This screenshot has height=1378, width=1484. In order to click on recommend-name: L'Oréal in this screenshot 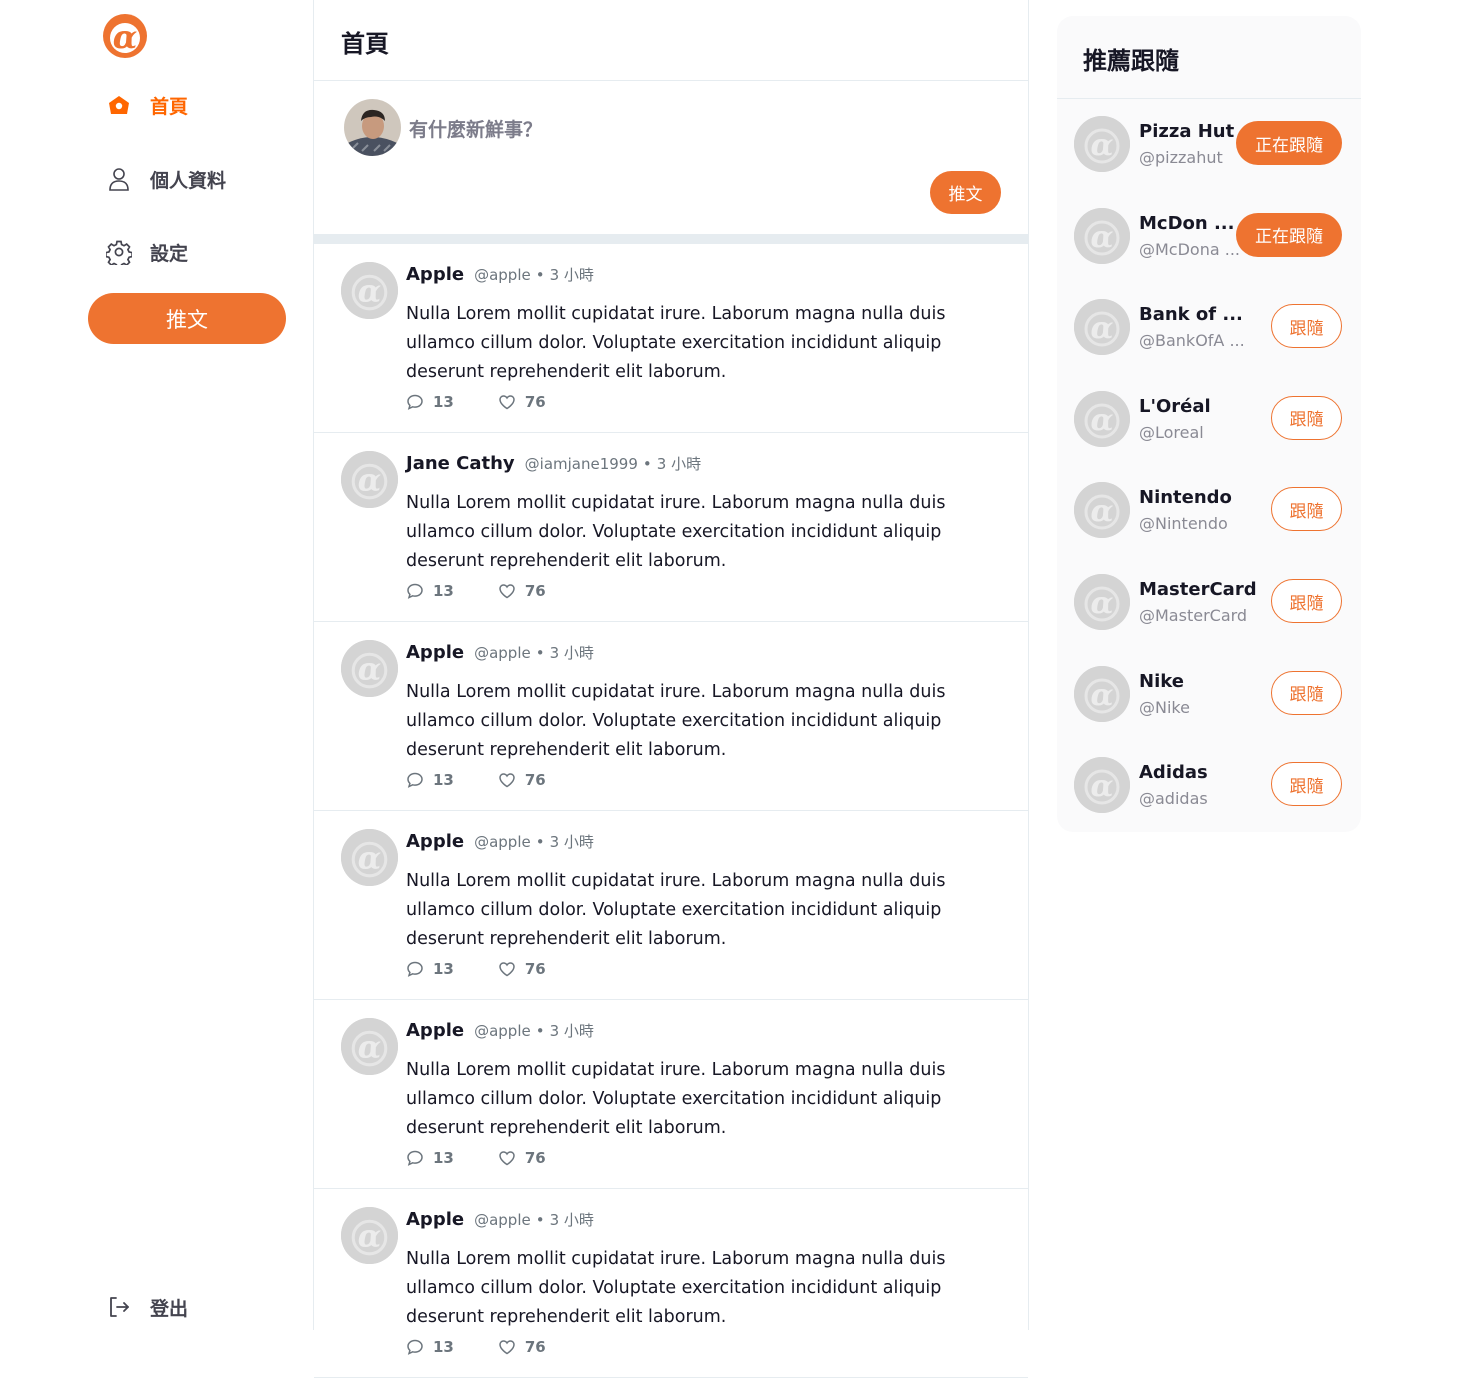, I will do `click(1175, 406)`.